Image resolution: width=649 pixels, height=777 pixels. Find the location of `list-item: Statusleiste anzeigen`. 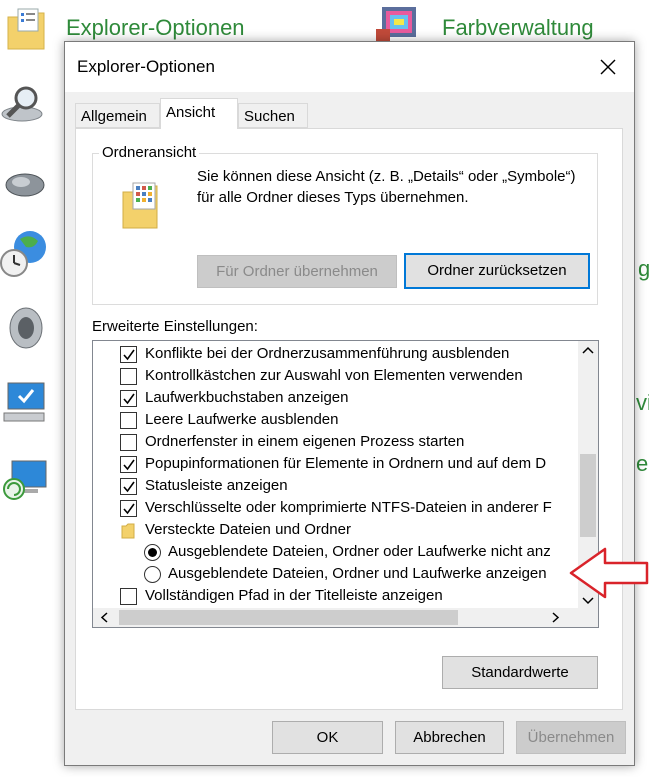

list-item: Statusleiste anzeigen is located at coordinates (328, 487).